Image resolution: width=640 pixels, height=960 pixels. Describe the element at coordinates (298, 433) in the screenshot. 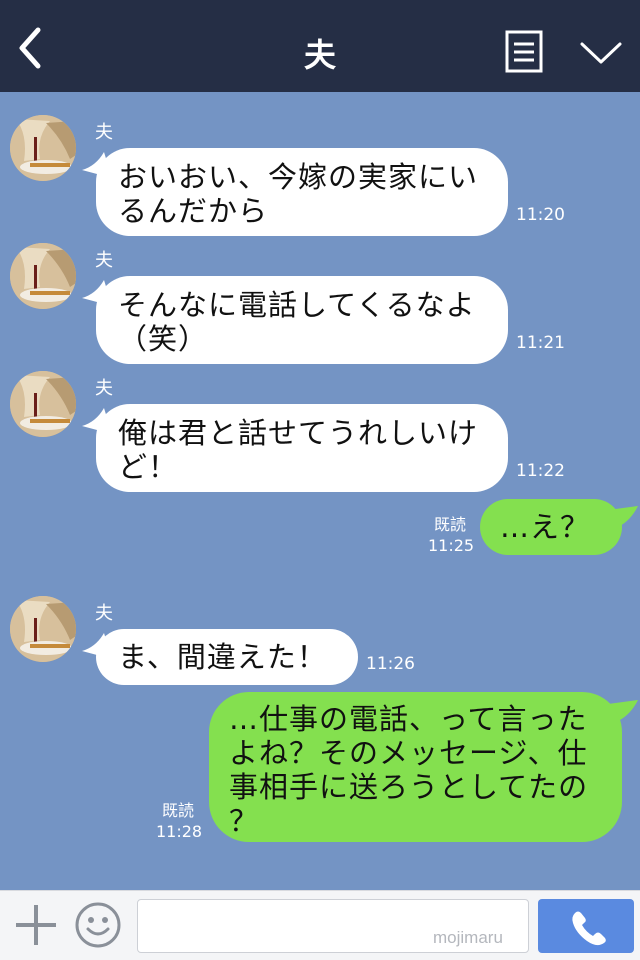

I see `message-line: 俺は君と話せてうれしいけ` at that location.